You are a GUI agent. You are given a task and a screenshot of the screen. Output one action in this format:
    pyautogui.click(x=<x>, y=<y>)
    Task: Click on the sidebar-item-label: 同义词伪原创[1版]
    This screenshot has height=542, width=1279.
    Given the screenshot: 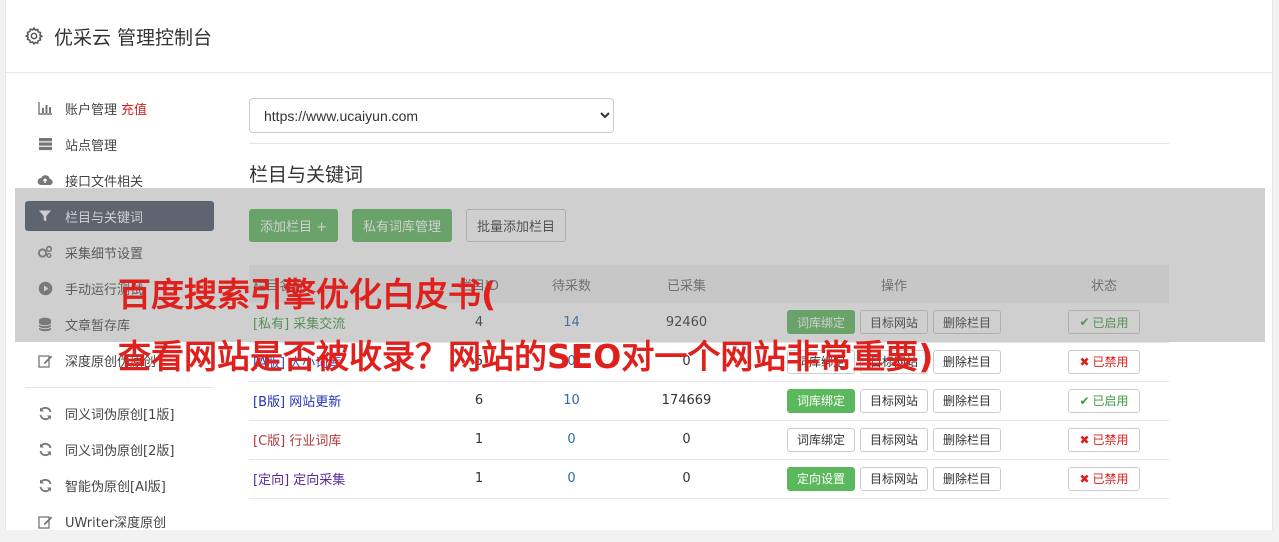 What is the action you would take?
    pyautogui.click(x=120, y=415)
    